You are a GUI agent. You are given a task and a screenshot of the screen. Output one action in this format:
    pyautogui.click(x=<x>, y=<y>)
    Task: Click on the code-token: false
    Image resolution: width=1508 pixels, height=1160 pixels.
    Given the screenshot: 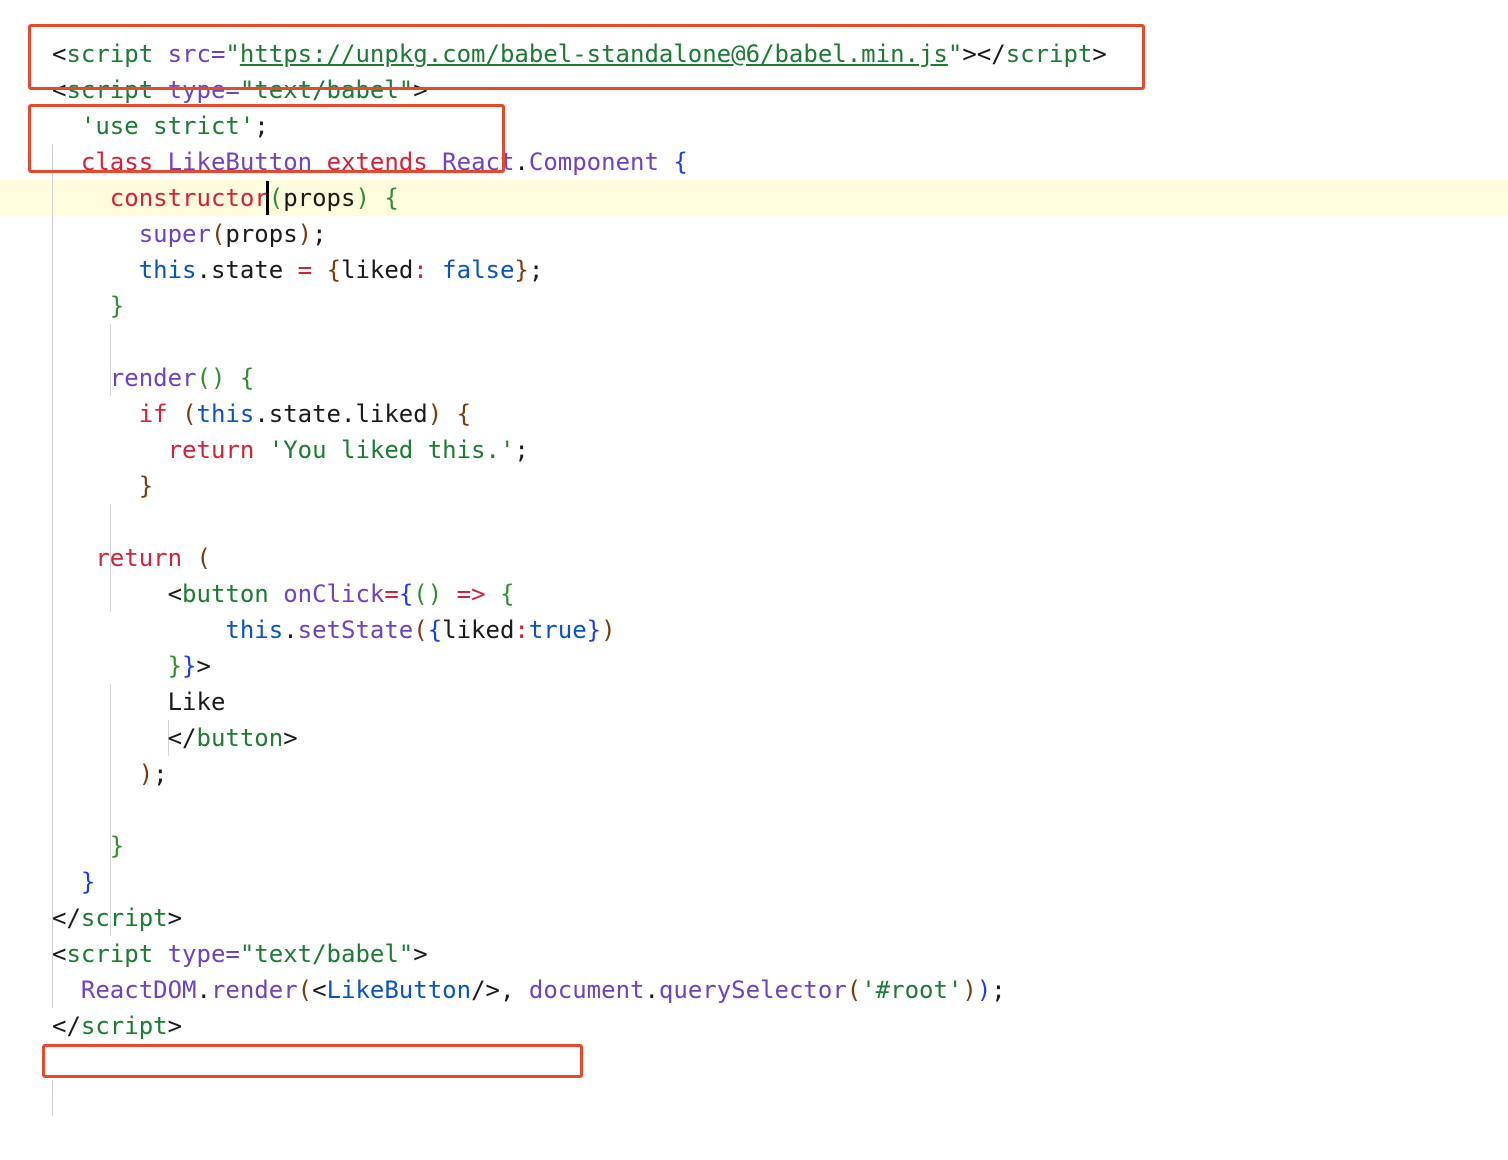 What is the action you would take?
    pyautogui.click(x=478, y=270)
    